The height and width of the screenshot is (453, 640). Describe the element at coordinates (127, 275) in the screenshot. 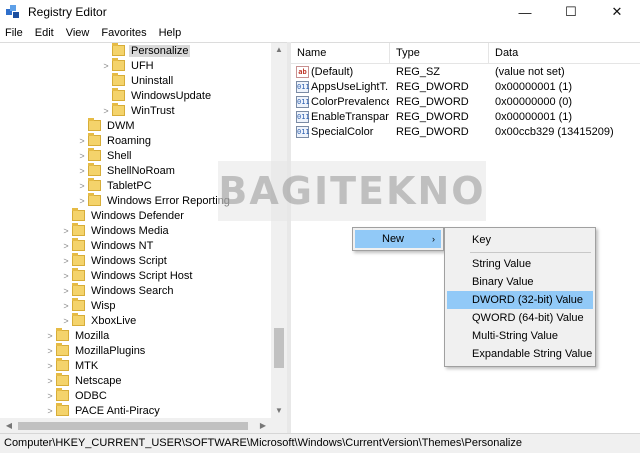

I see `tree-item-windows-script-host: > Windows Script Host` at that location.